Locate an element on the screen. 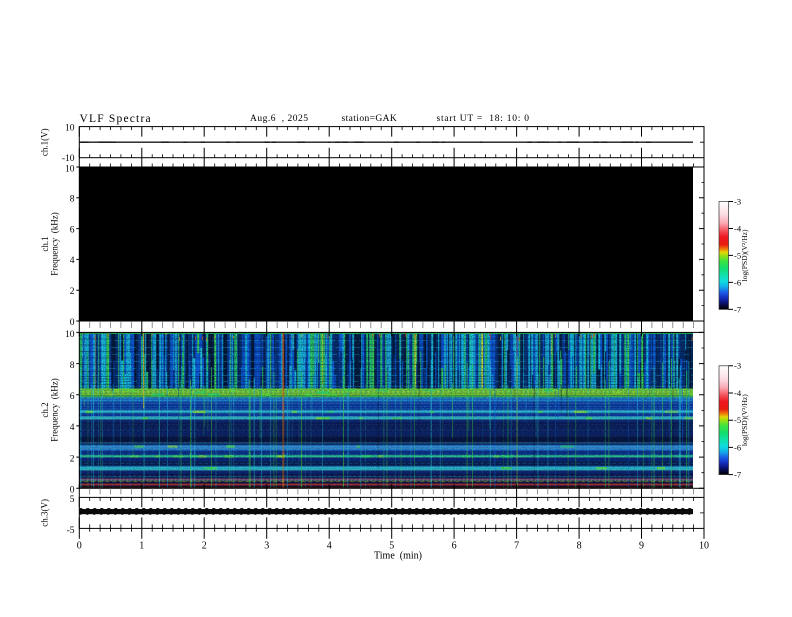 The width and height of the screenshot is (792, 617). svg-text: 1 is located at coordinates (141, 546).